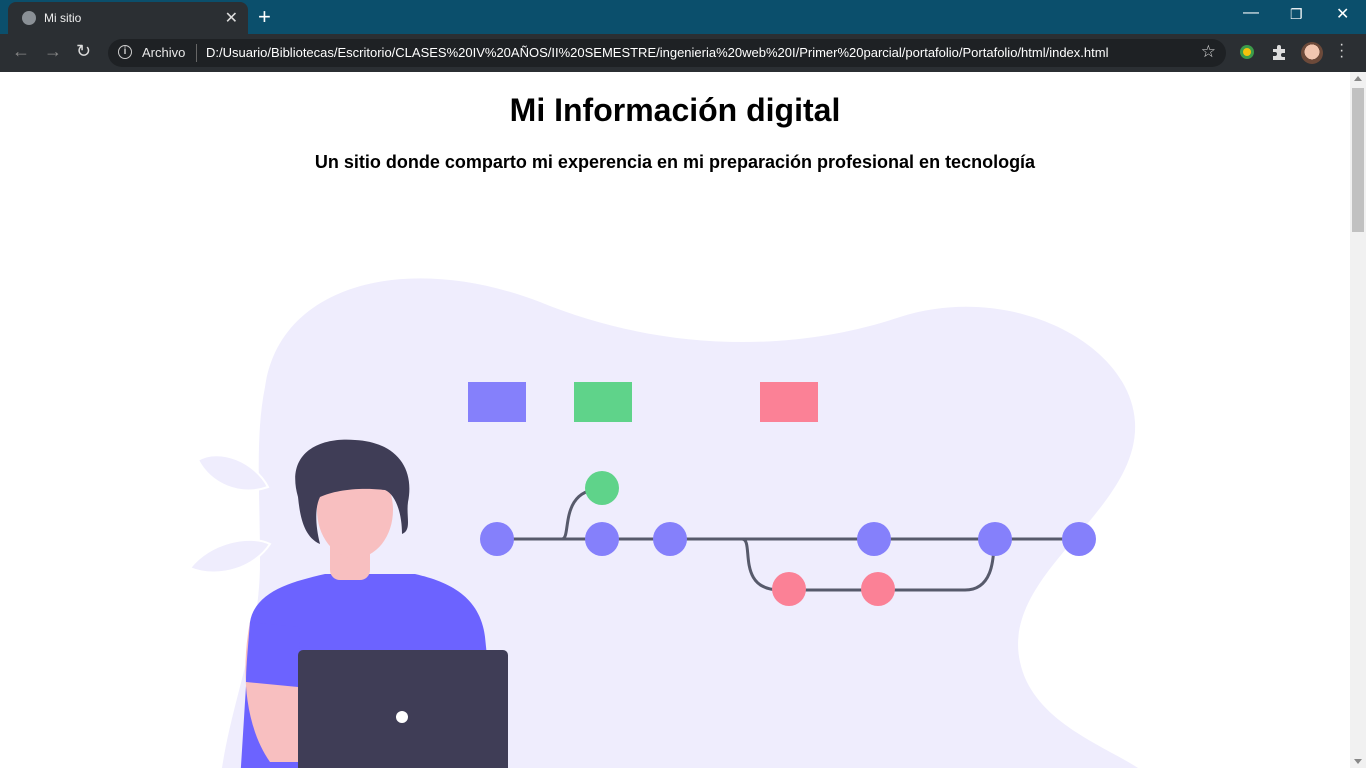 The image size is (1366, 768). Describe the element at coordinates (497, 402) in the screenshot. I see `purple-square` at that location.